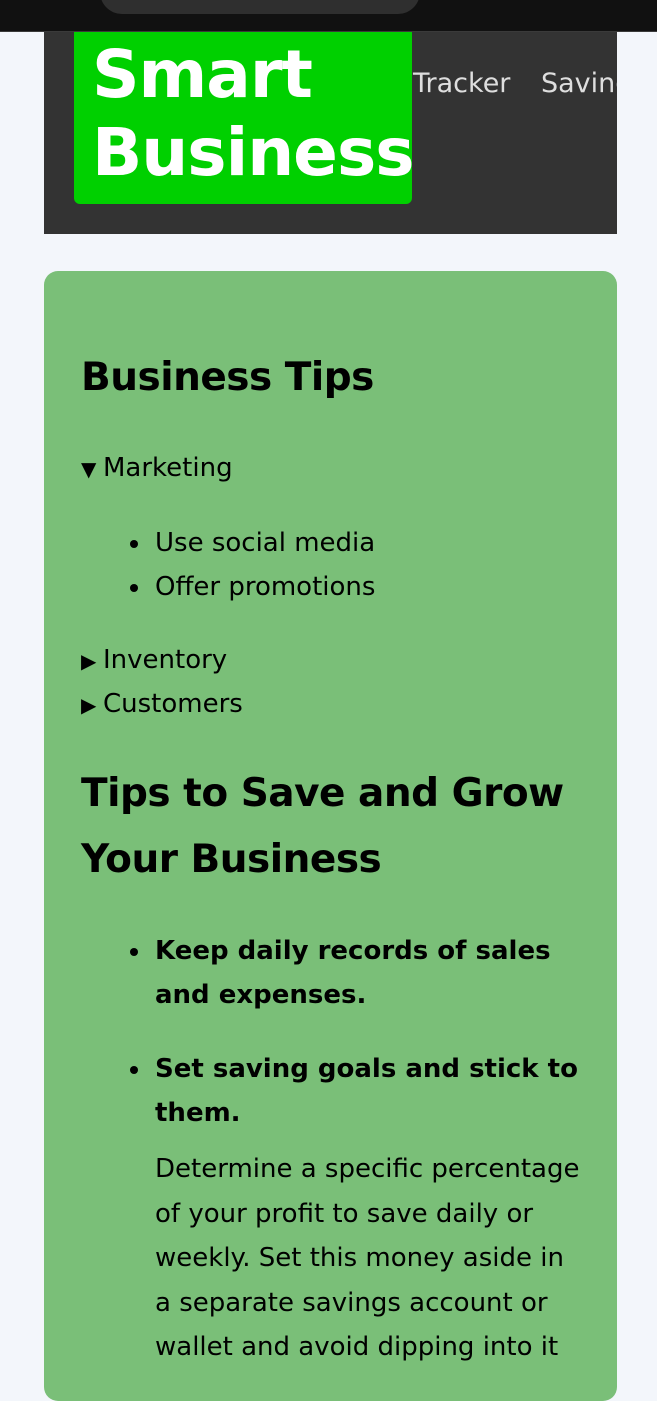 The width and height of the screenshot is (657, 1401). I want to click on site-header: Smart Business Tracker Savings, so click(330, 133).